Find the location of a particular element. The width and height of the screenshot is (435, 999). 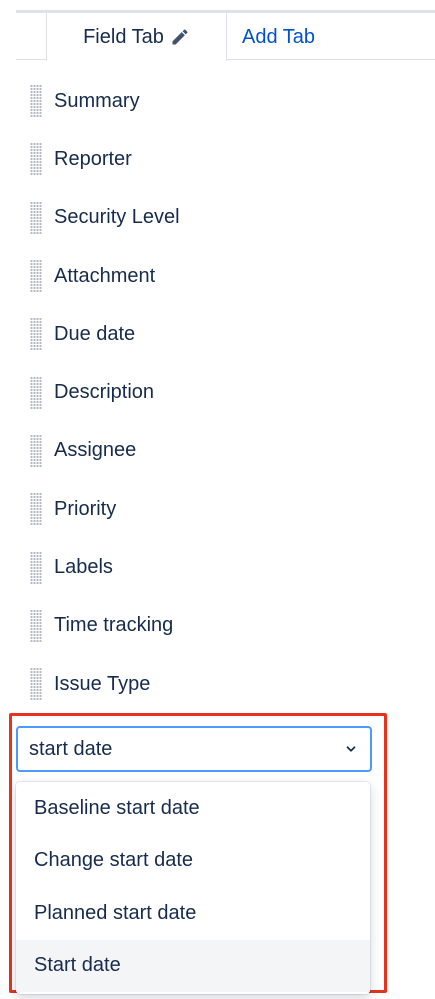

field-row: Due date is located at coordinates (217, 334).